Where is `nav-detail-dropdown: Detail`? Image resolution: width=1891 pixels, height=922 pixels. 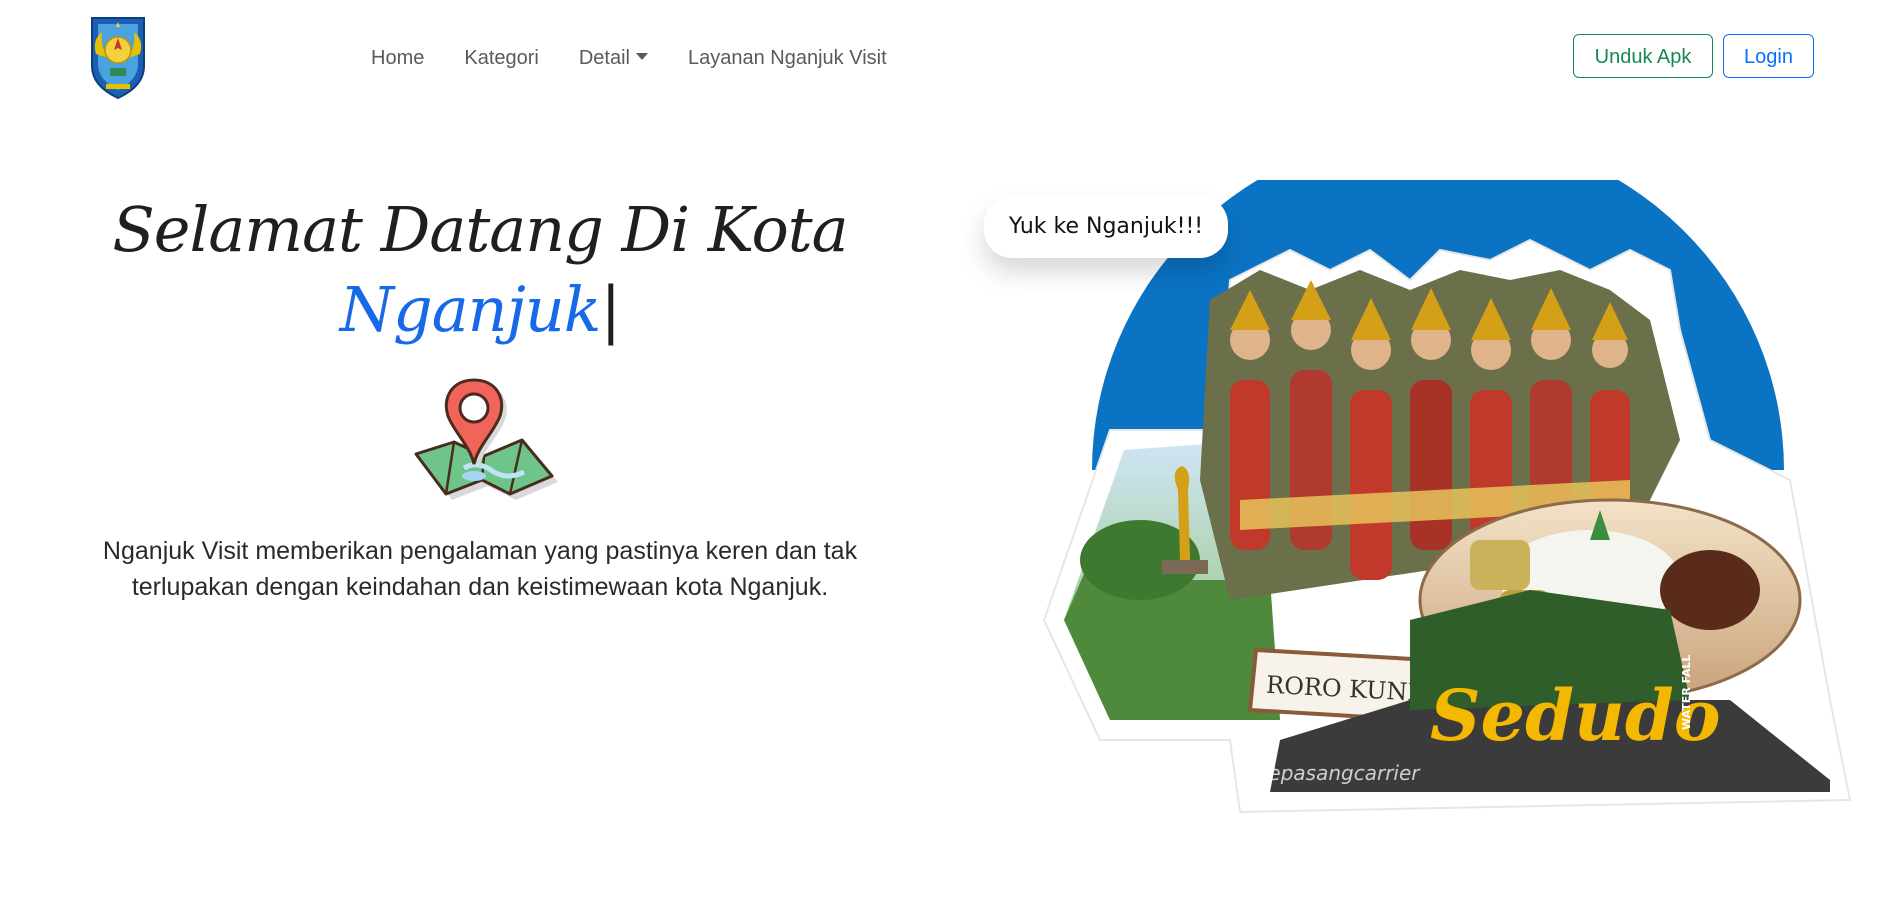 nav-detail-dropdown: Detail is located at coordinates (613, 58).